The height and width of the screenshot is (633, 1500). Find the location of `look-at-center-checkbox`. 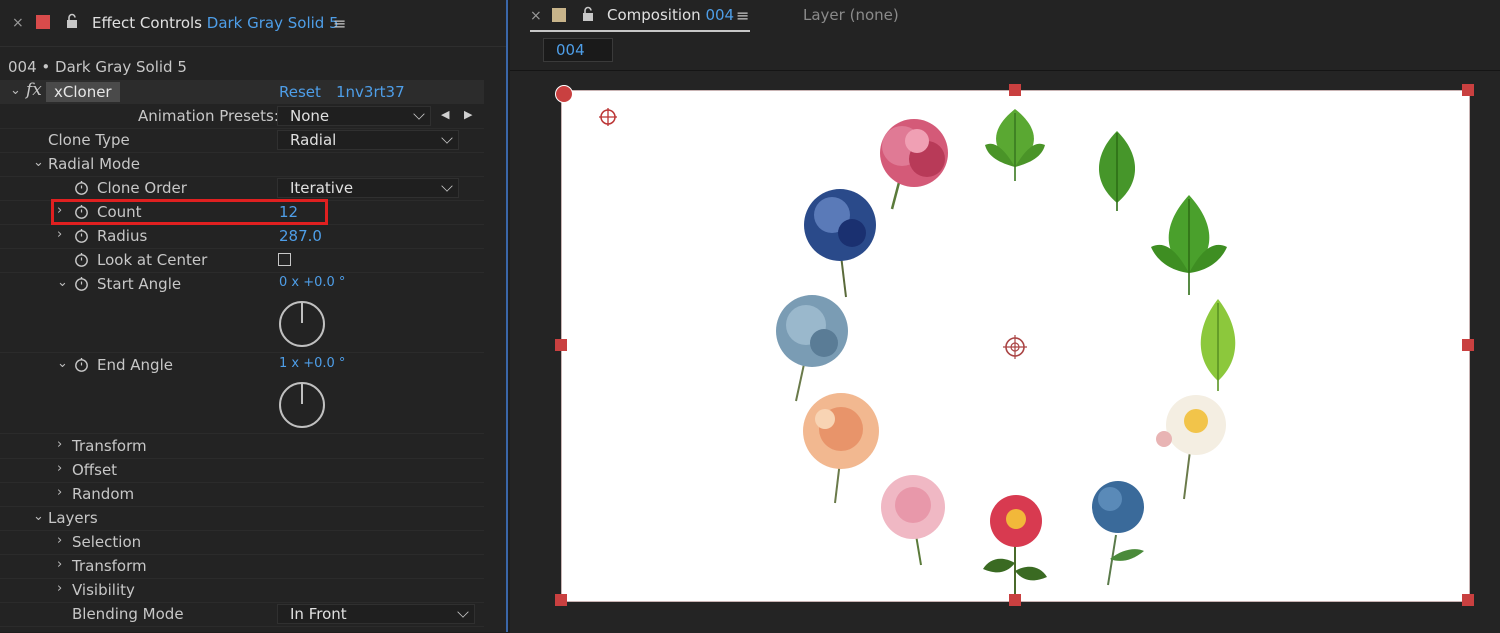

look-at-center-checkbox is located at coordinates (284, 259).